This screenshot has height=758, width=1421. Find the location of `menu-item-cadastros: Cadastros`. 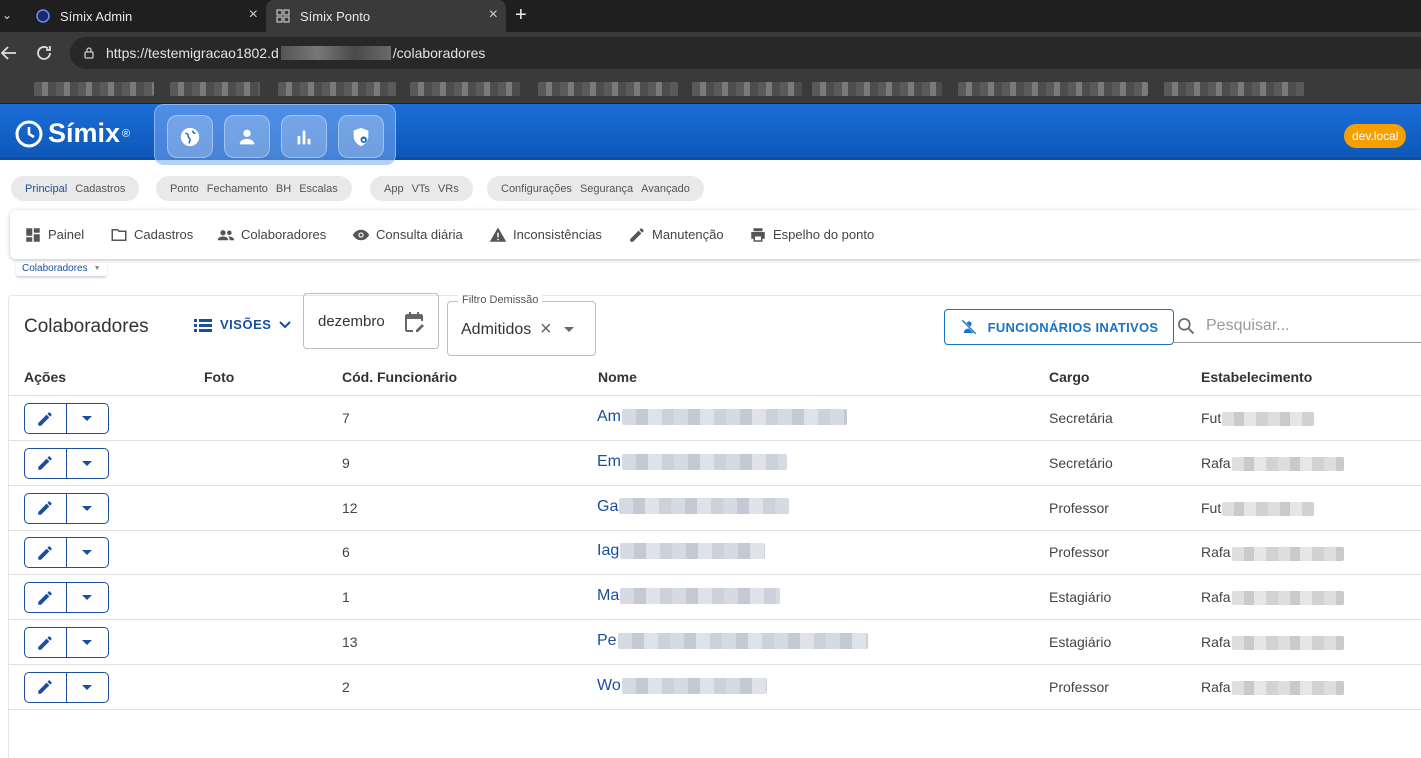

menu-item-cadastros: Cadastros is located at coordinates (151, 234).